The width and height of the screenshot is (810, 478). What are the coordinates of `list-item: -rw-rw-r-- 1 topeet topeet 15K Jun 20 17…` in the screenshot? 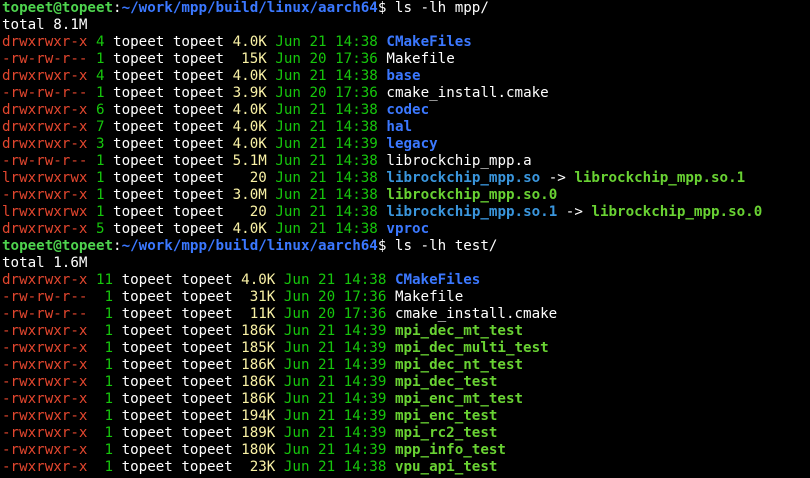 It's located at (406, 59).